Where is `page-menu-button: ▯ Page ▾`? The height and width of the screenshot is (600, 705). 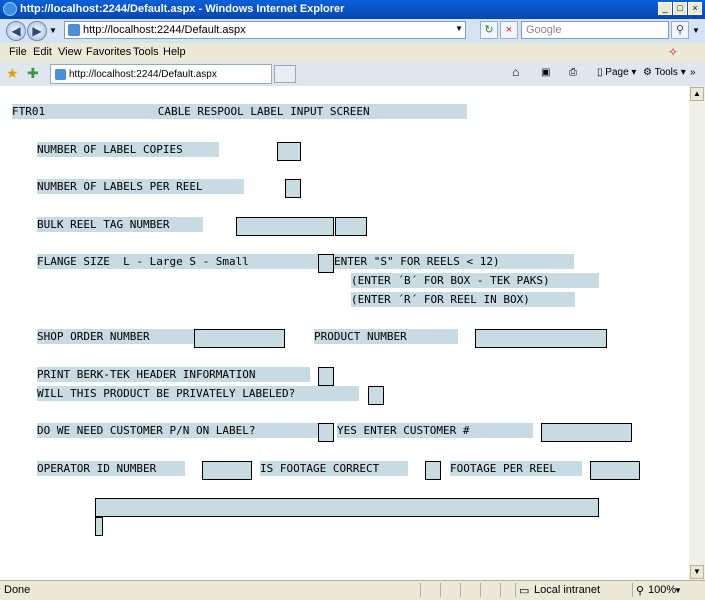 page-menu-button: ▯ Page ▾ is located at coordinates (616, 72).